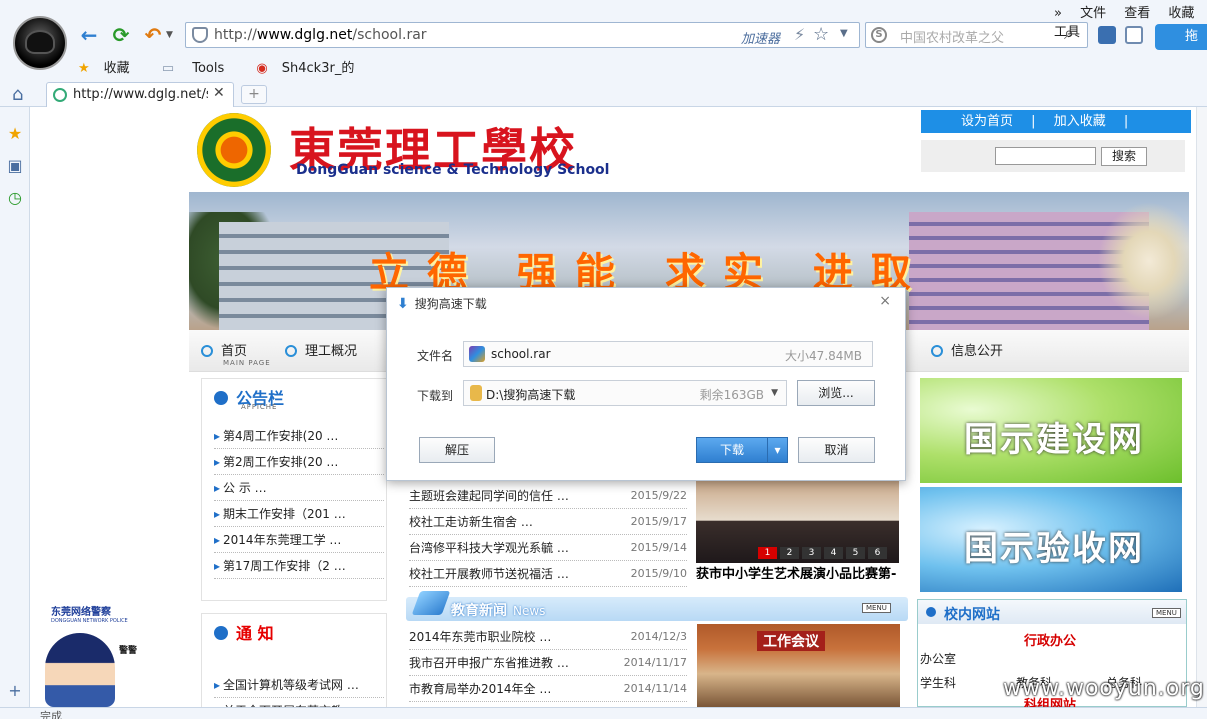  I want to click on slider-page: 3, so click(811, 553).